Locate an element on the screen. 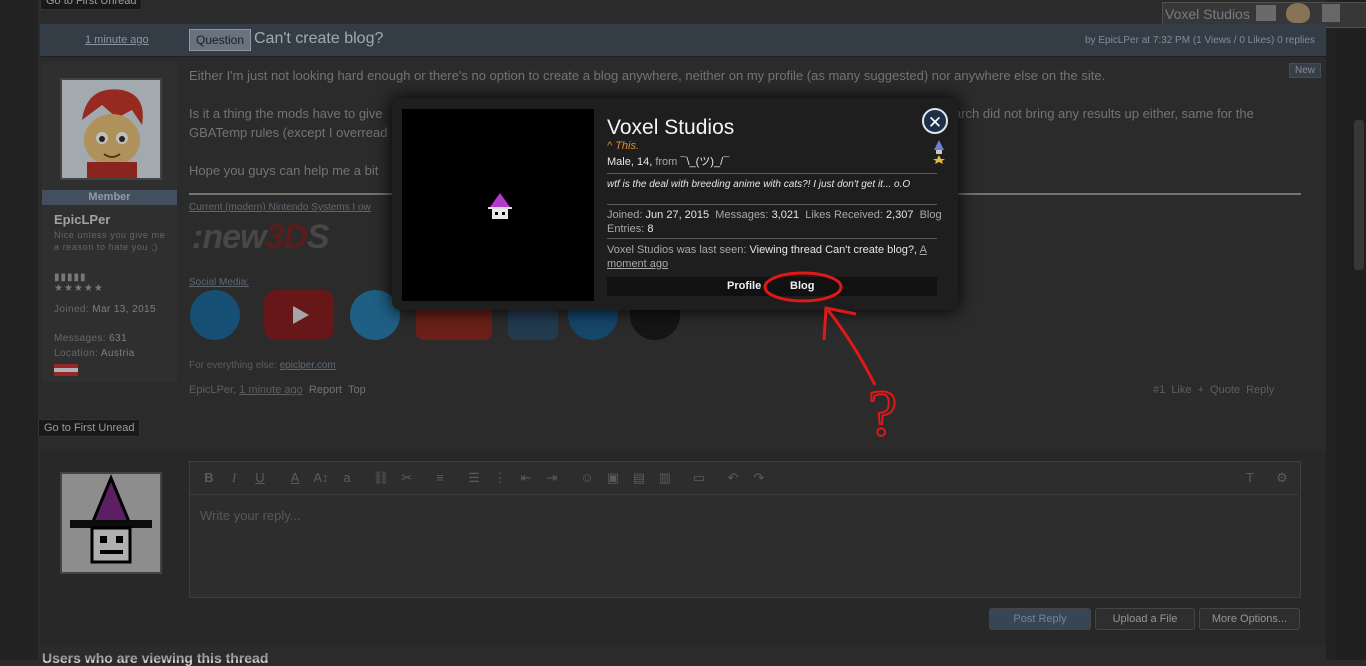 The height and width of the screenshot is (666, 1366). from-value: ¯\_(ツ)_/¯ is located at coordinates (705, 162).